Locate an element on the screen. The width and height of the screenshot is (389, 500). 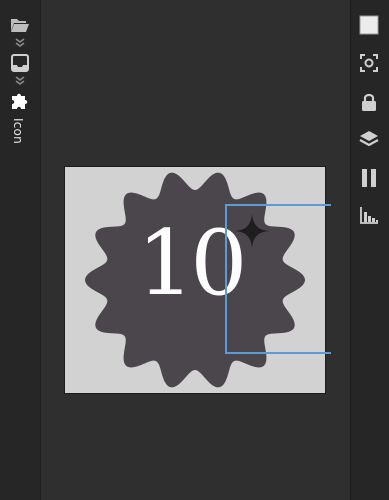
inbox-tray-icon is located at coordinates (20, 63).